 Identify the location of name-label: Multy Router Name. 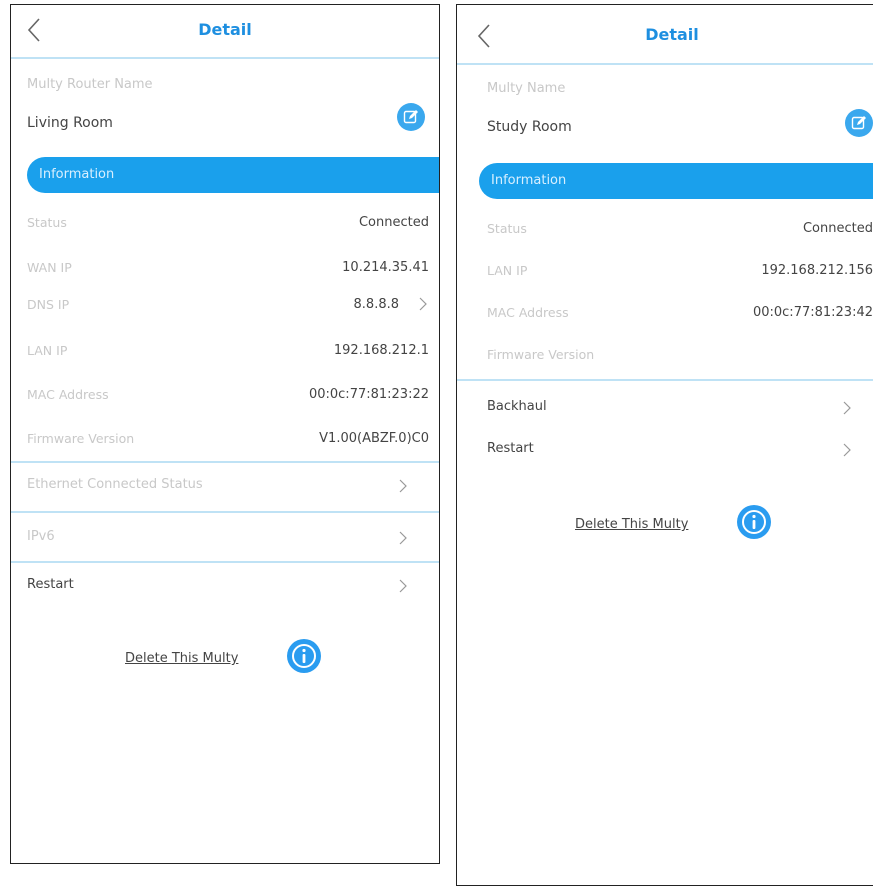
(90, 84).